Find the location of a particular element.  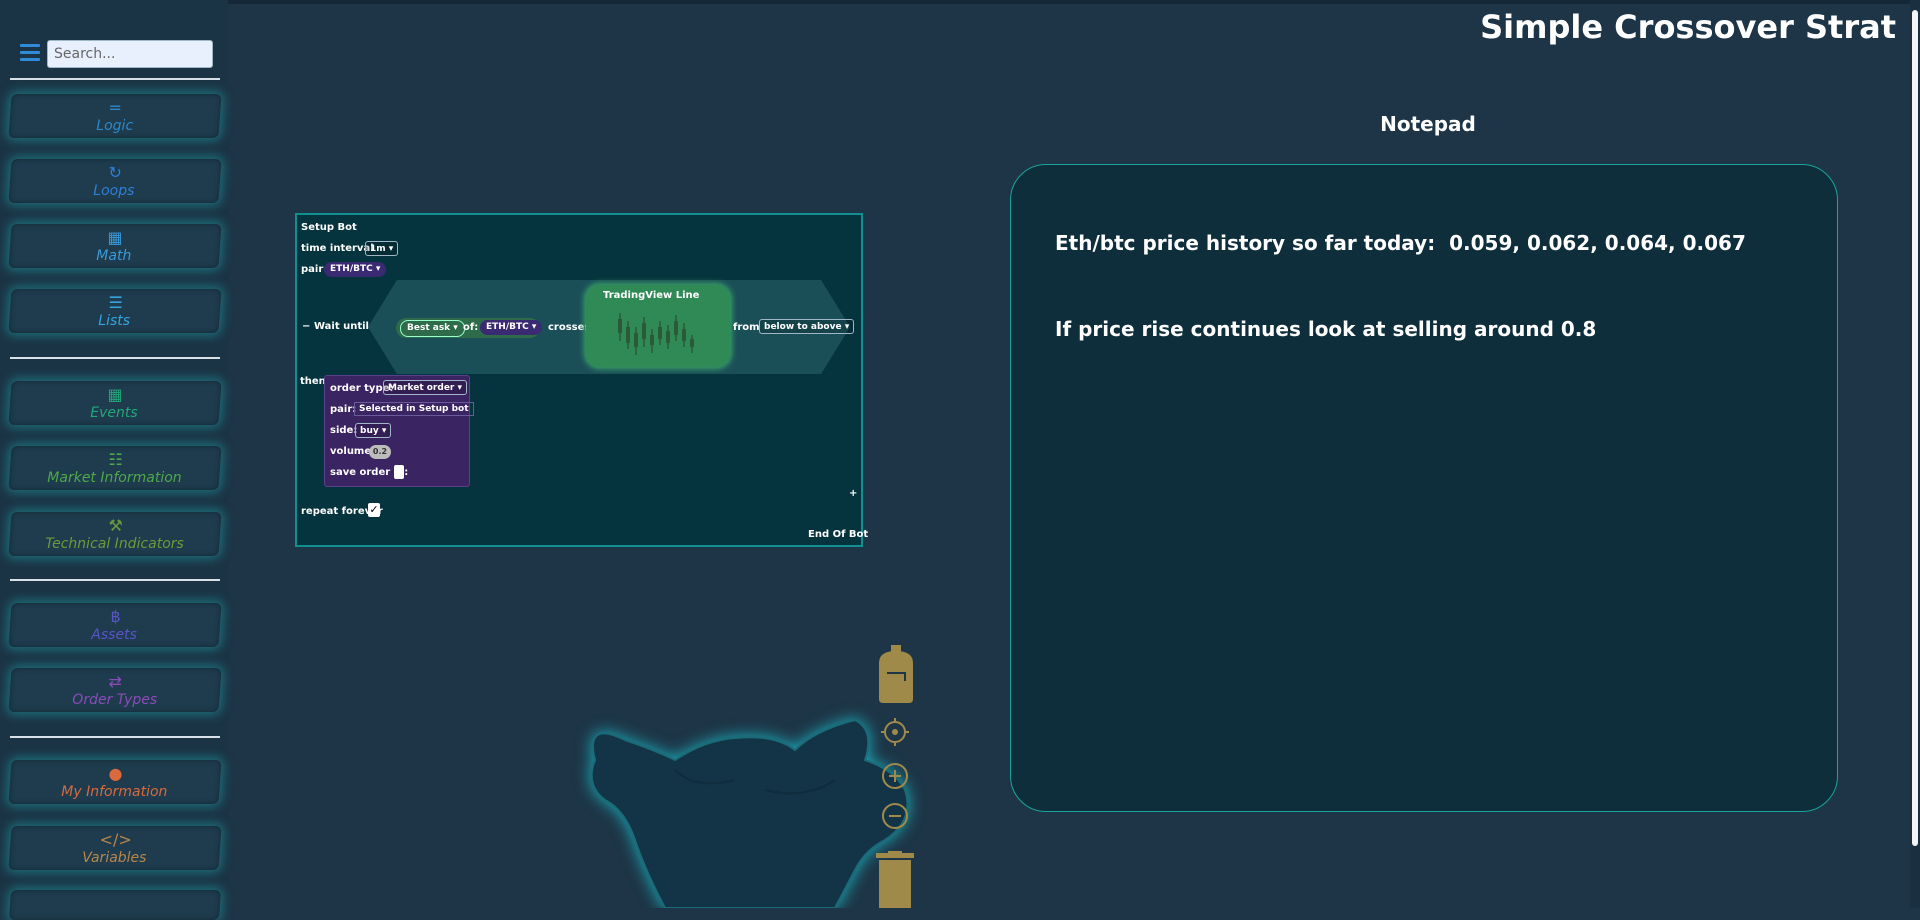

then-label: then is located at coordinates (313, 381).